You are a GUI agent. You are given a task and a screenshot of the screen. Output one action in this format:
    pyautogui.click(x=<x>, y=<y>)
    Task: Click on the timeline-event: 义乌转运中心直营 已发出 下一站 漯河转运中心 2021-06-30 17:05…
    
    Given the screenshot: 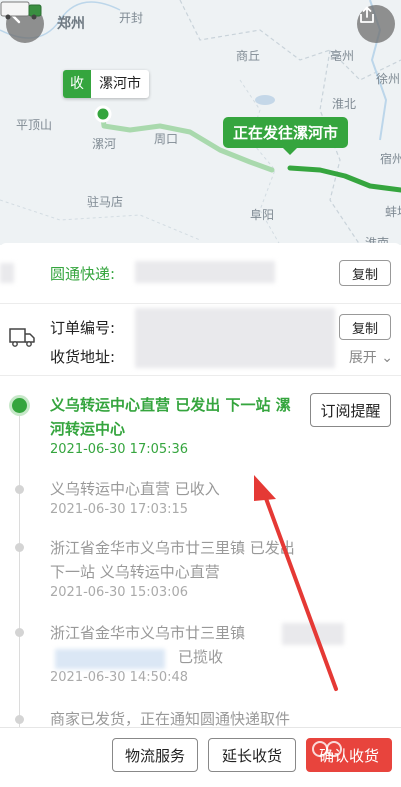 What is the action you would take?
    pyautogui.click(x=177, y=425)
    